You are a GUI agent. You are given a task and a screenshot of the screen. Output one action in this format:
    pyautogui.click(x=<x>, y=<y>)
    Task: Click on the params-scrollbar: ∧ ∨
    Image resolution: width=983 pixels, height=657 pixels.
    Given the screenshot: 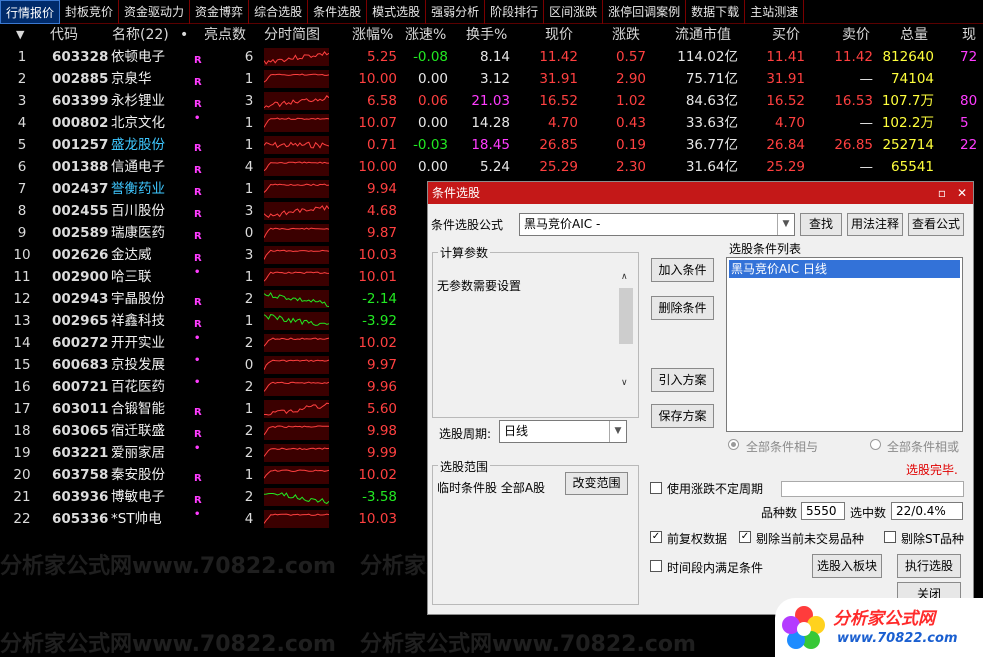 What is the action you would take?
    pyautogui.click(x=626, y=331)
    